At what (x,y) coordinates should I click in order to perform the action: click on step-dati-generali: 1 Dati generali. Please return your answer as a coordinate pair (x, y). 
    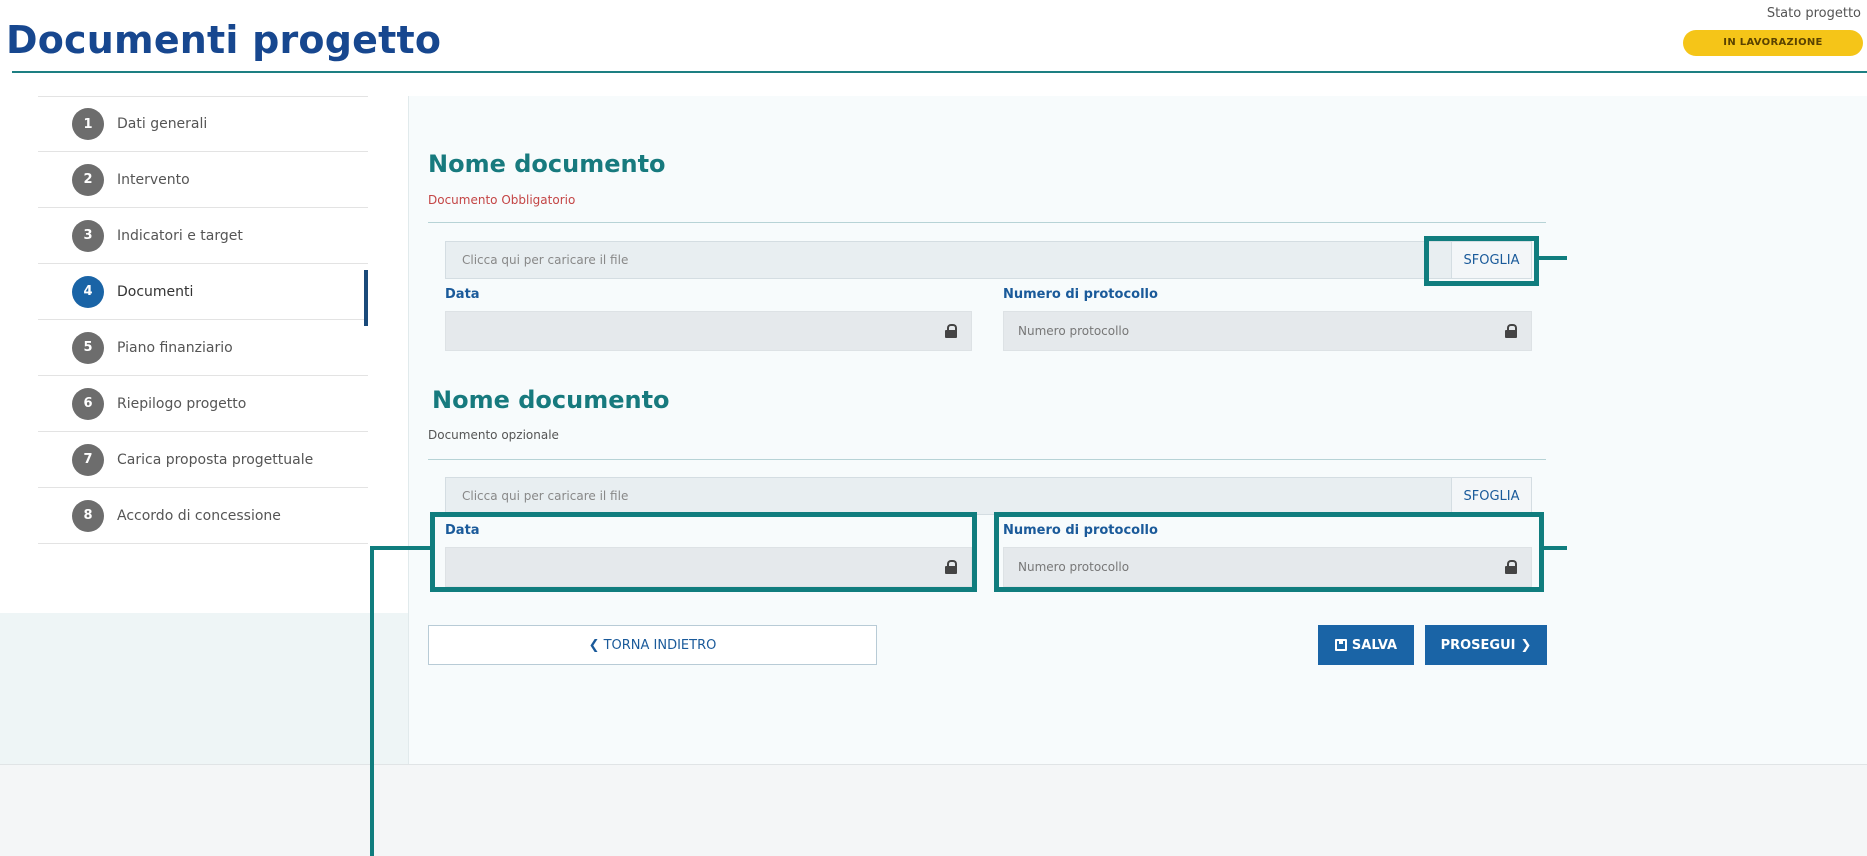
    Looking at the image, I should click on (203, 124).